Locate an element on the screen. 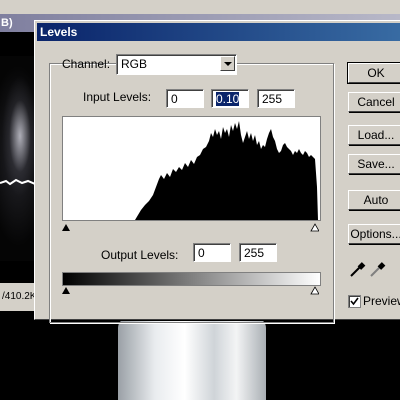  input-slider is located at coordinates (191, 226).